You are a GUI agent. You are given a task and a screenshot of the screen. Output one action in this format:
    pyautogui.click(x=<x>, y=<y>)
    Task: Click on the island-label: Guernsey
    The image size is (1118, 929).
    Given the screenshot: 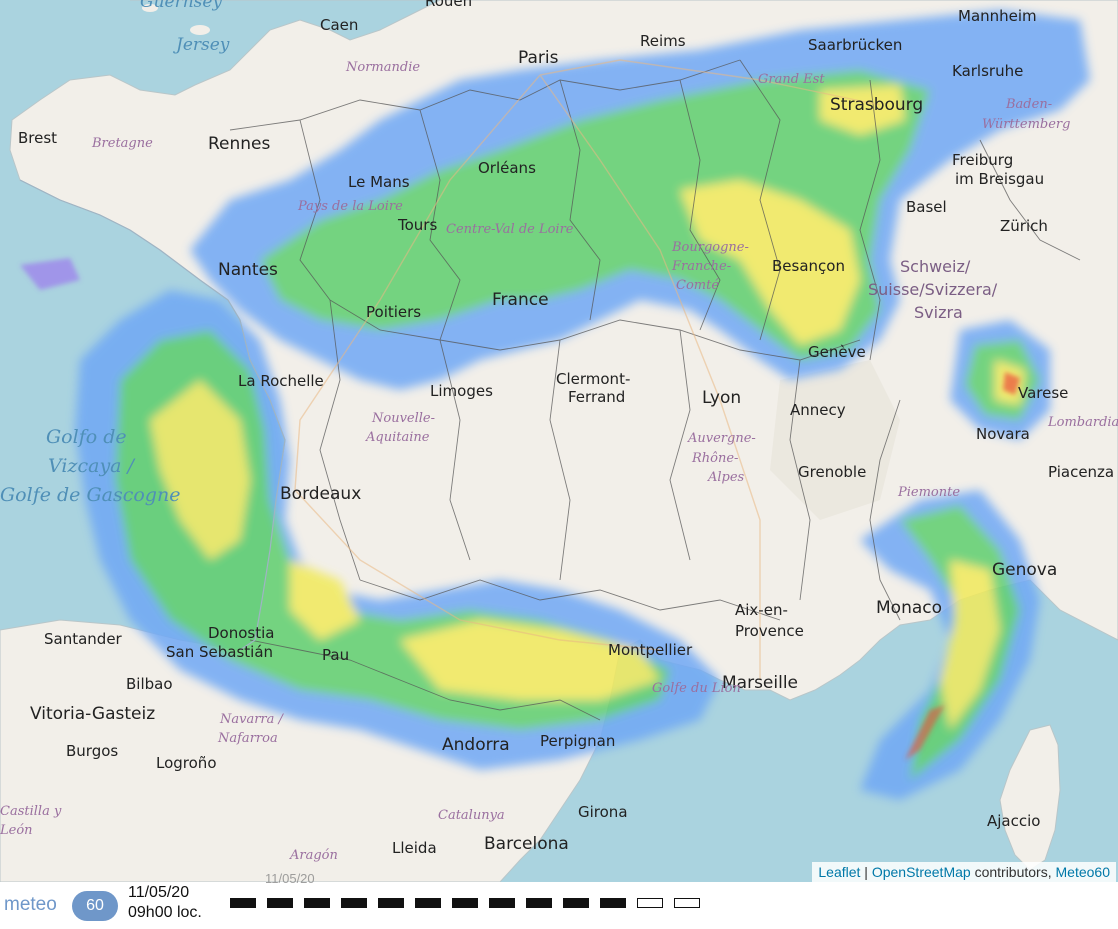 What is the action you would take?
    pyautogui.click(x=181, y=6)
    